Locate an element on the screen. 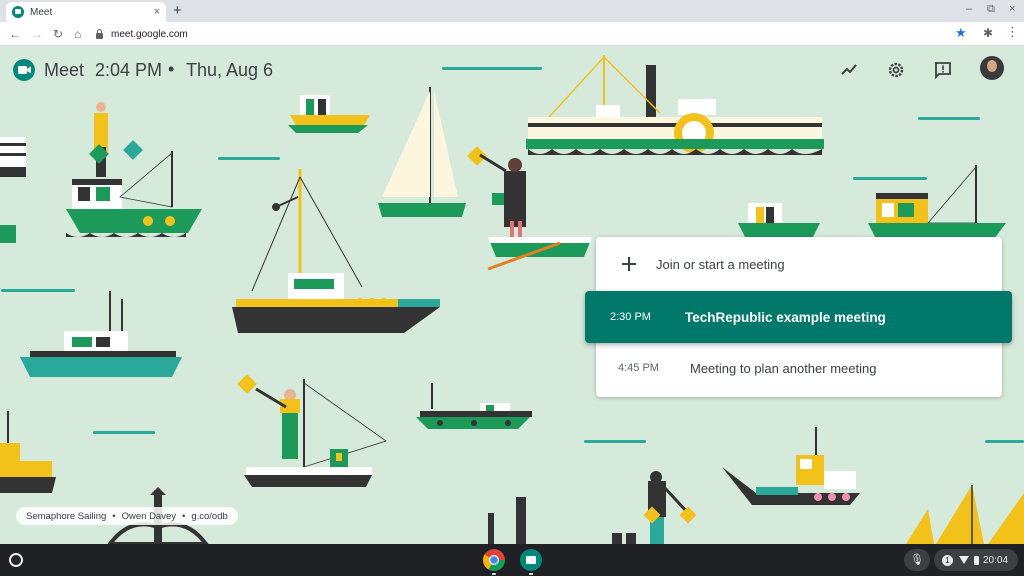 The image size is (1024, 576). tab-close-icon: × is located at coordinates (157, 12).